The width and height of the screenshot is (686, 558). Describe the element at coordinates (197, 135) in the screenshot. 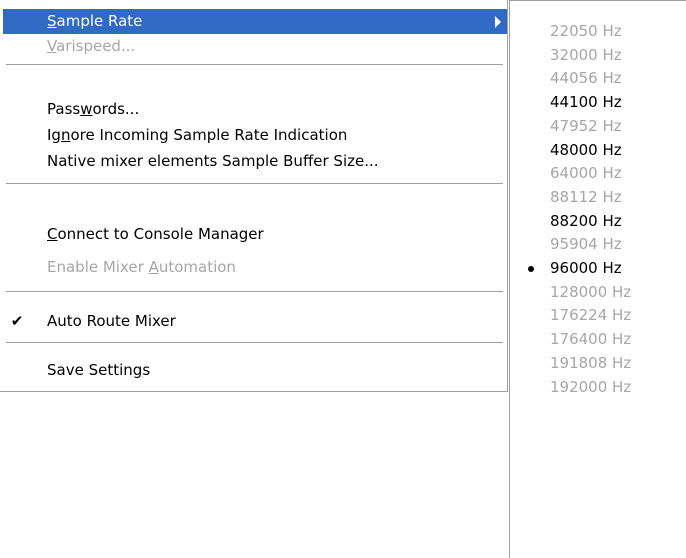

I see `ignore-incoming-label: Ignore Incoming Sample Rate Indication` at that location.